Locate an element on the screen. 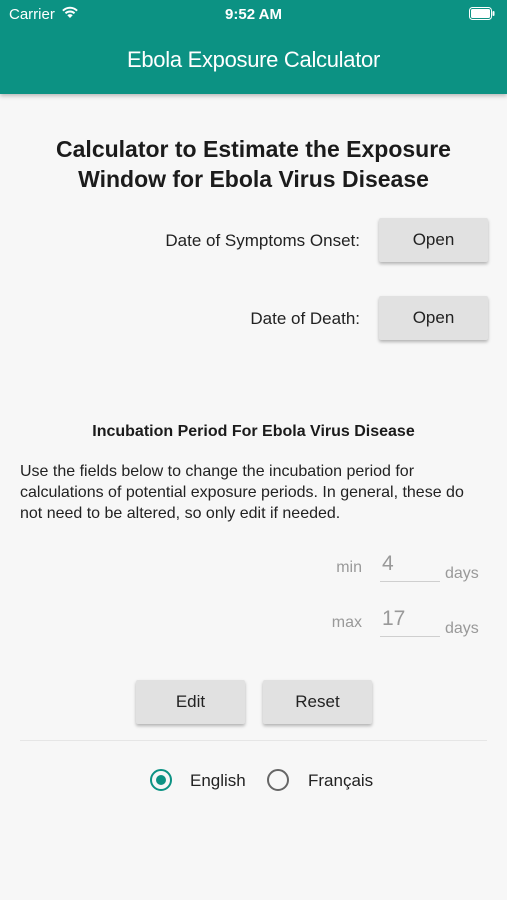 This screenshot has width=507, height=900. status-bar: Carrier 9:52 AM is located at coordinates (253, 14).